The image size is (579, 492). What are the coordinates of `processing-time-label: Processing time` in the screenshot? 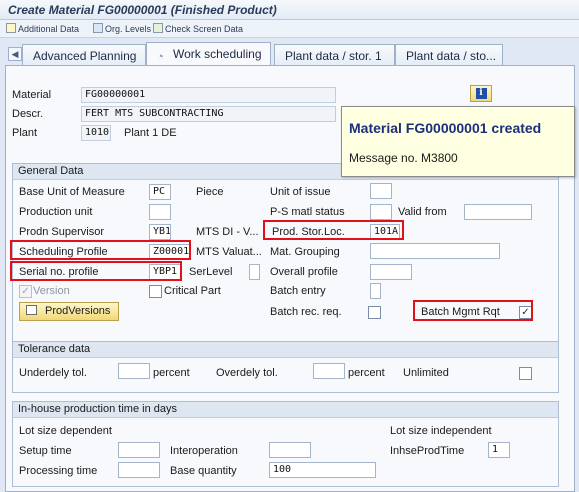 It's located at (58, 471).